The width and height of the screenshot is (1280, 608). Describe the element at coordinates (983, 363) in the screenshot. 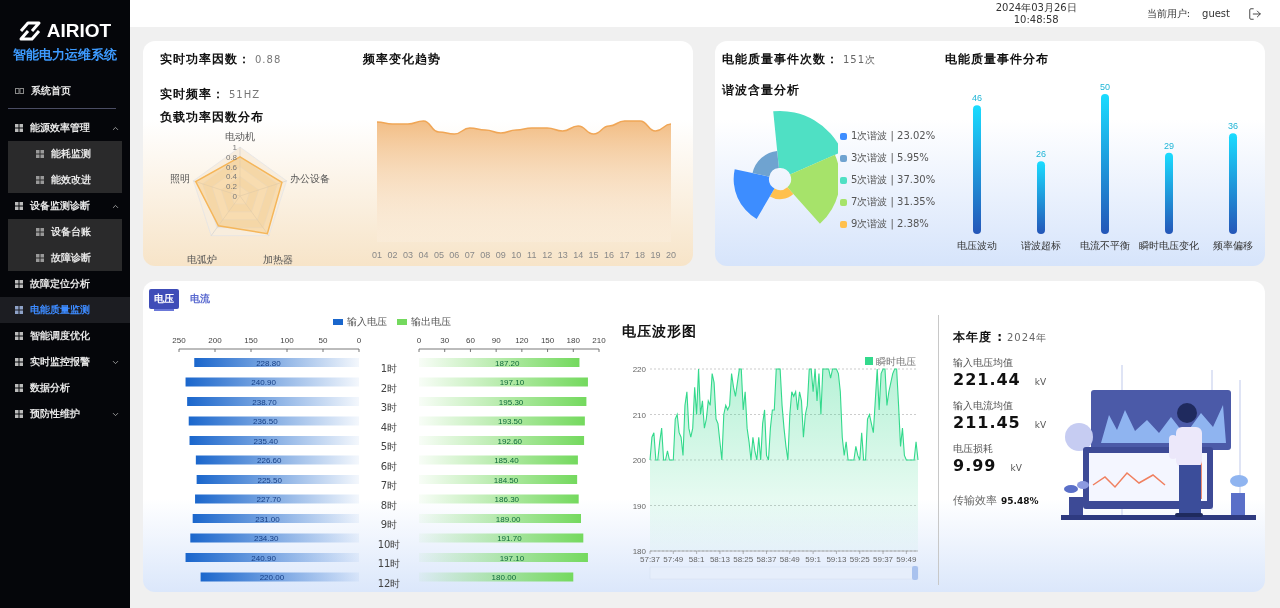

I see `metric-label: 输入电压均值` at that location.